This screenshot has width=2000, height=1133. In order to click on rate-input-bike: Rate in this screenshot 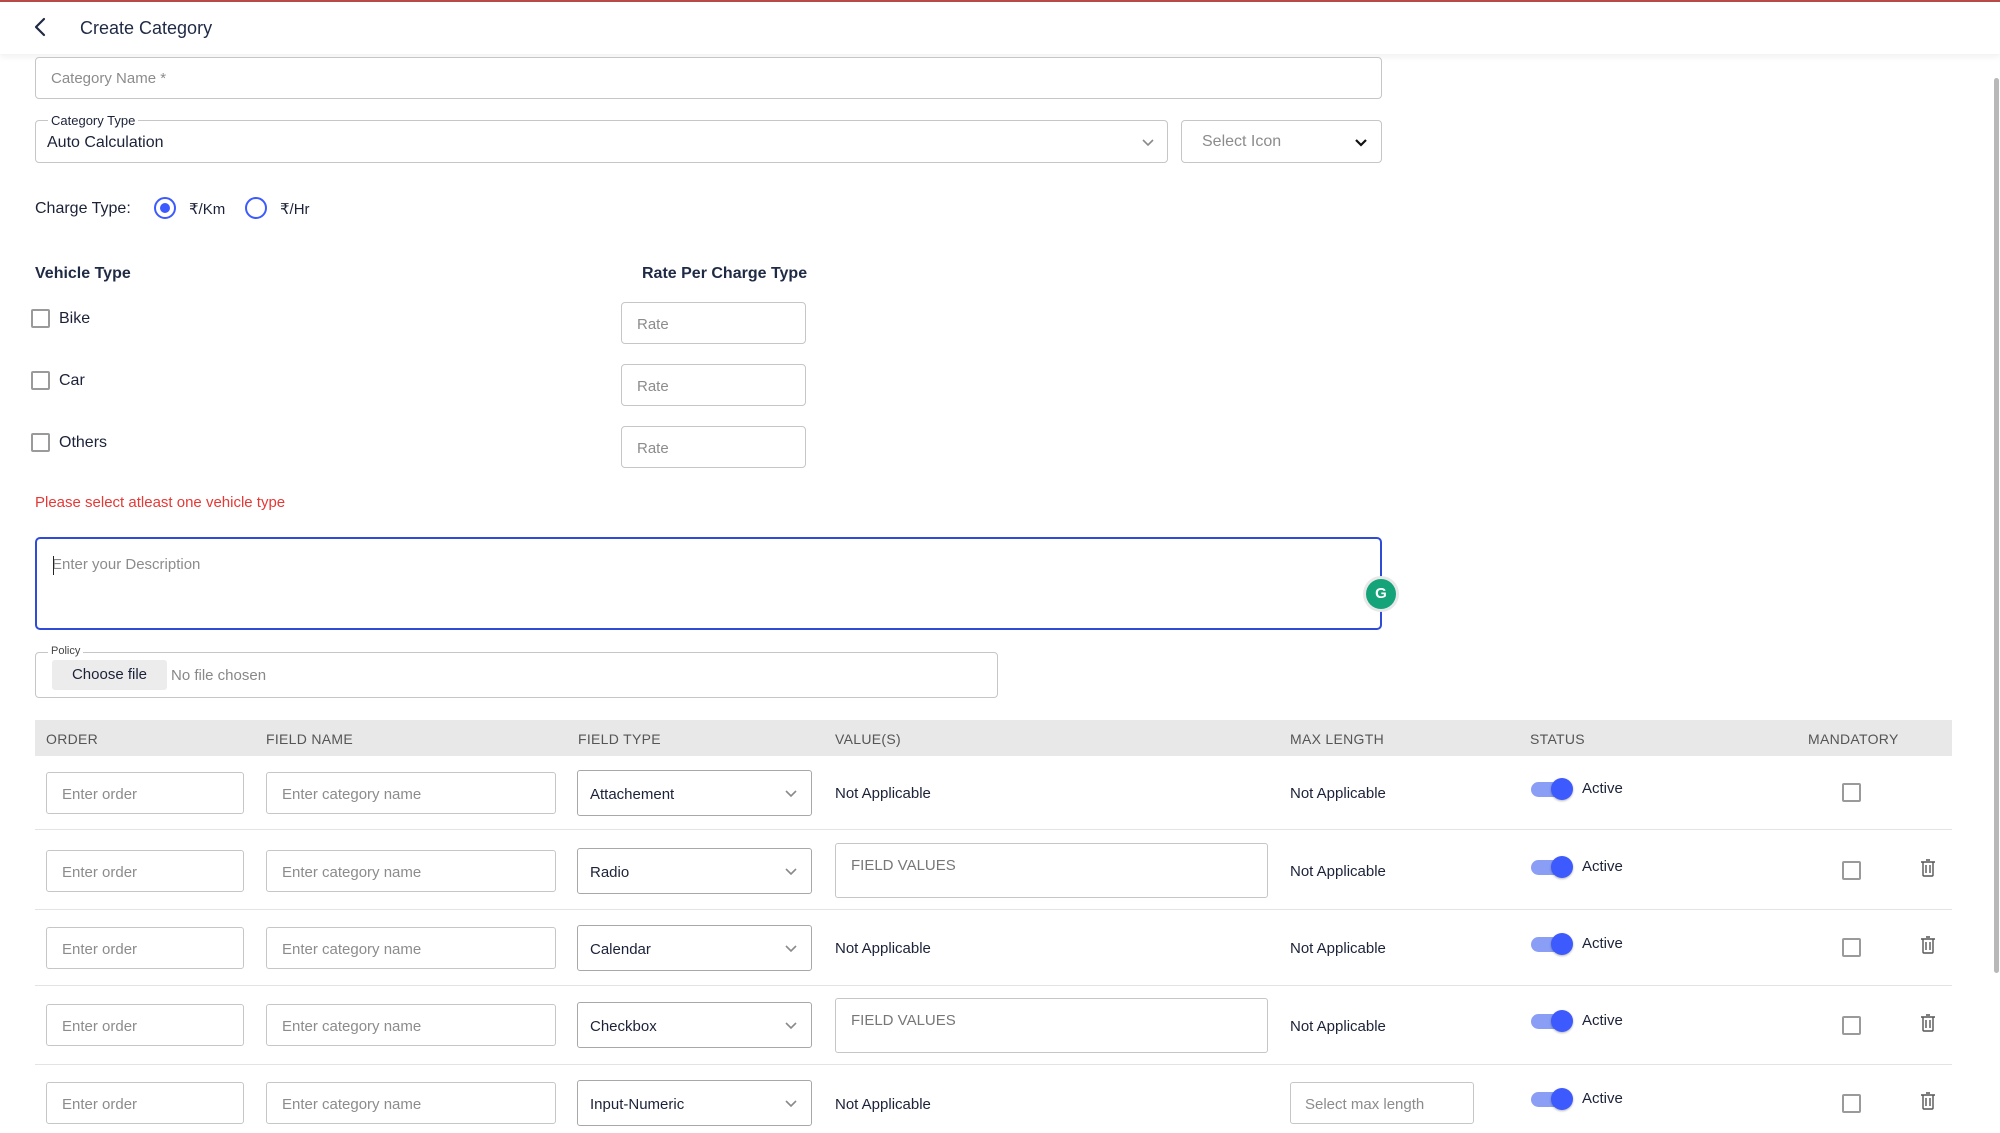, I will do `click(713, 323)`.